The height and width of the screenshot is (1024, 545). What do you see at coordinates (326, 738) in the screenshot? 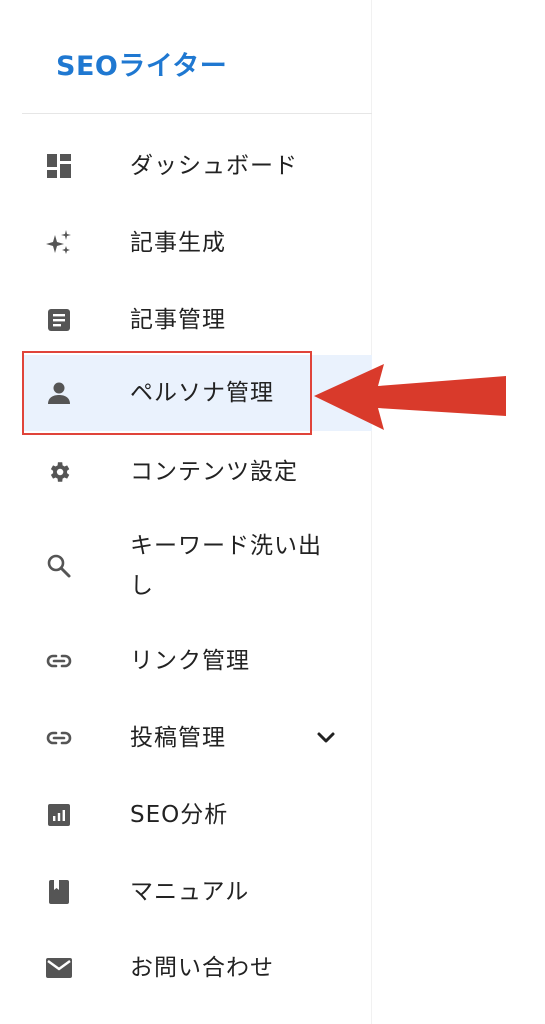
I see `chevron-down-icon` at bounding box center [326, 738].